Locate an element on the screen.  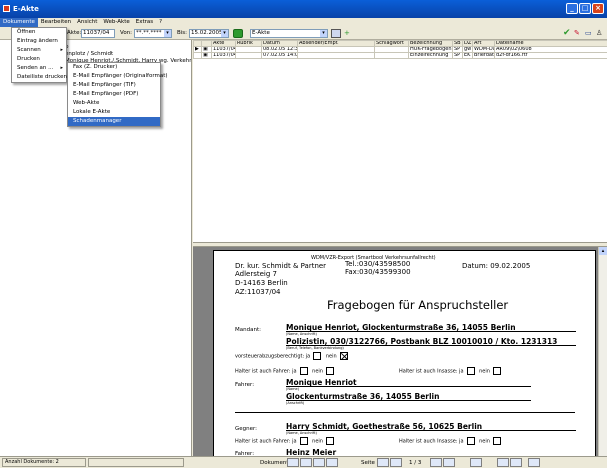
page-indicator: 1 / 3 is located at coordinates (415, 463).